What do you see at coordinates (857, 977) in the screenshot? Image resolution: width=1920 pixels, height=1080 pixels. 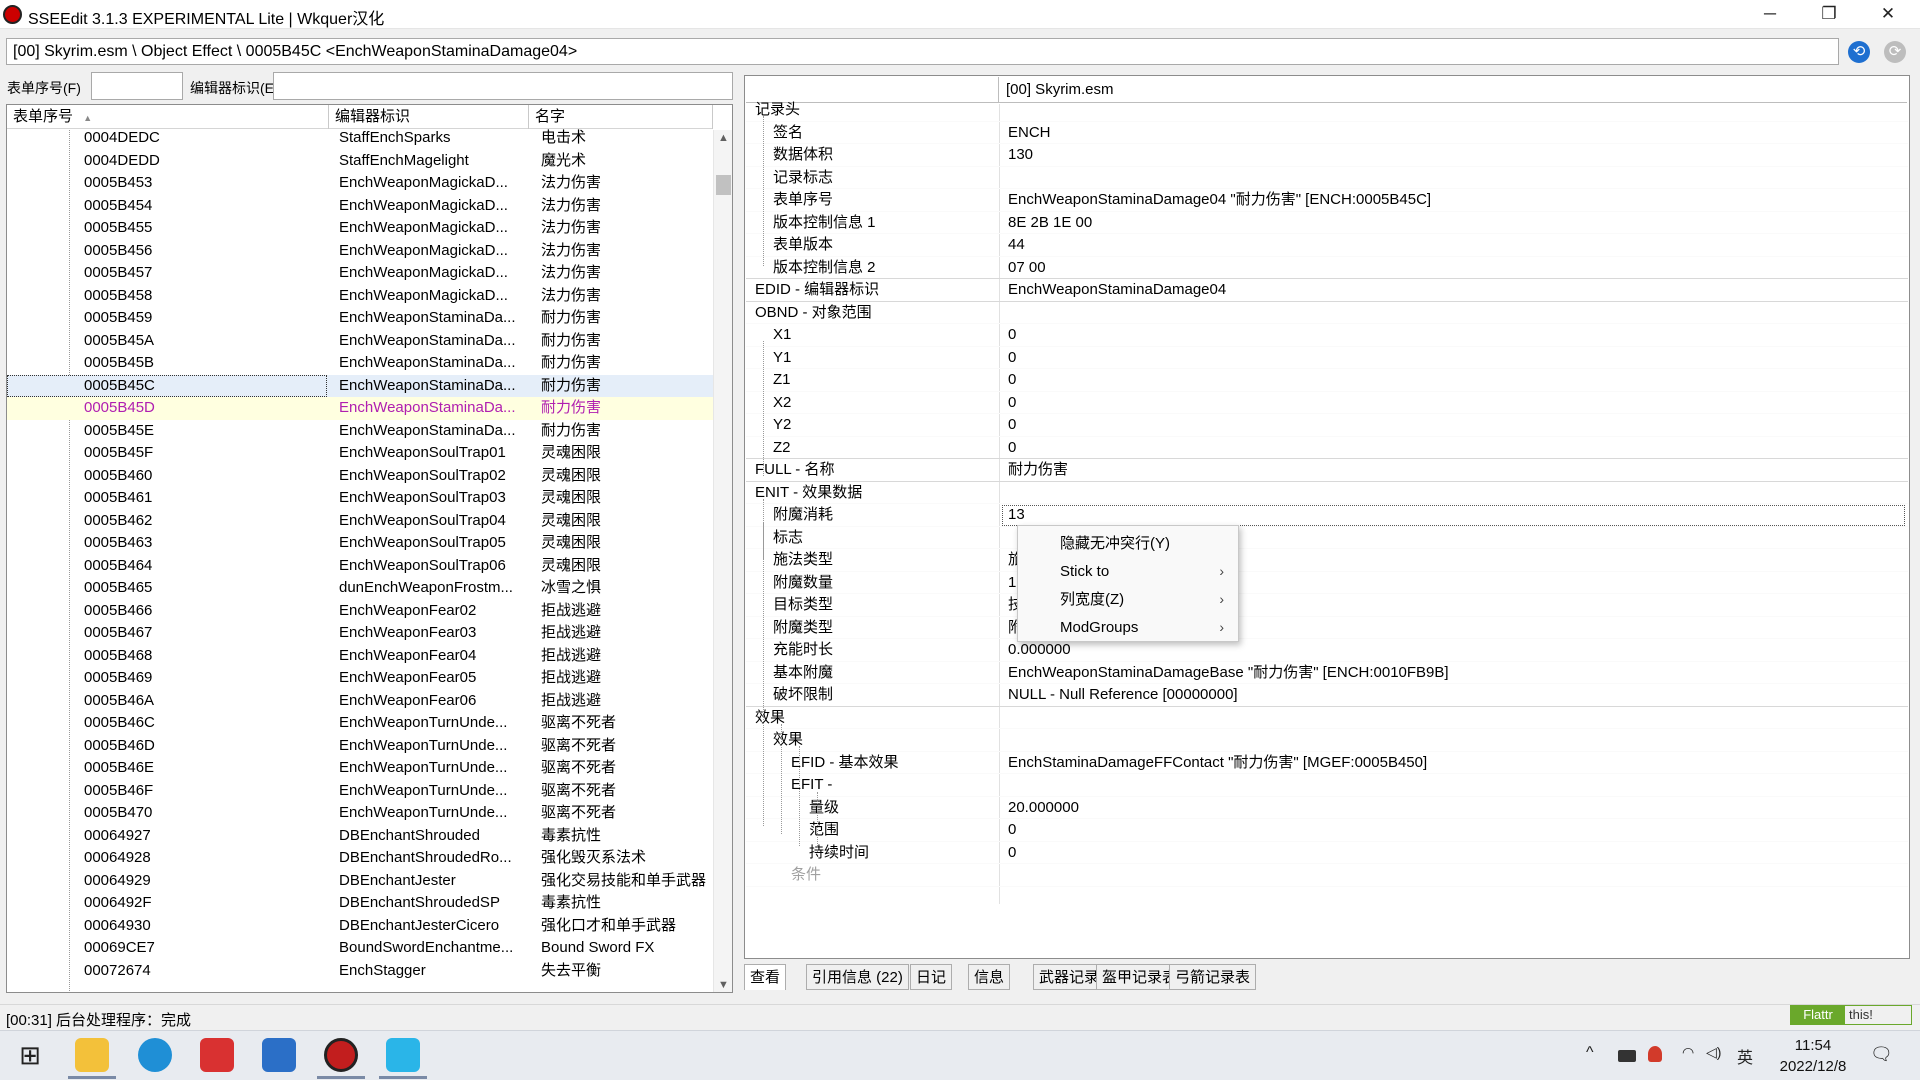 I see `tab-1: 引用信息 (22)` at bounding box center [857, 977].